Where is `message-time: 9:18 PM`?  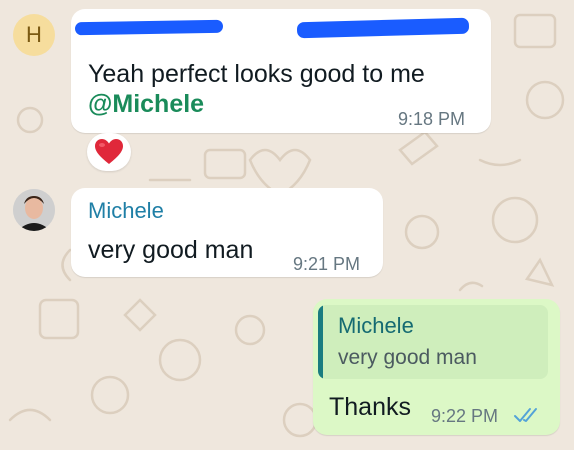 message-time: 9:18 PM is located at coordinates (432, 119).